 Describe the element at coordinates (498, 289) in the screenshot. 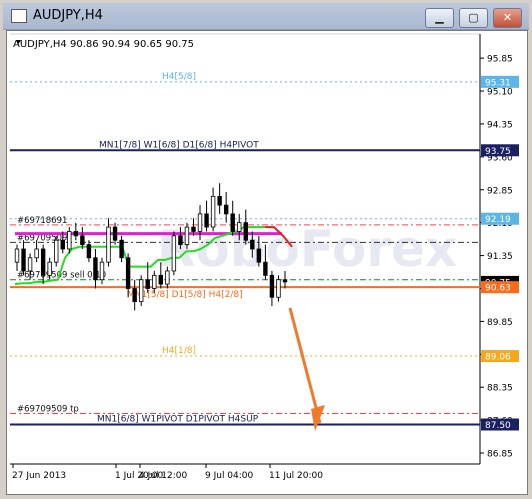

I see `price-tag-label: 90.63` at that location.